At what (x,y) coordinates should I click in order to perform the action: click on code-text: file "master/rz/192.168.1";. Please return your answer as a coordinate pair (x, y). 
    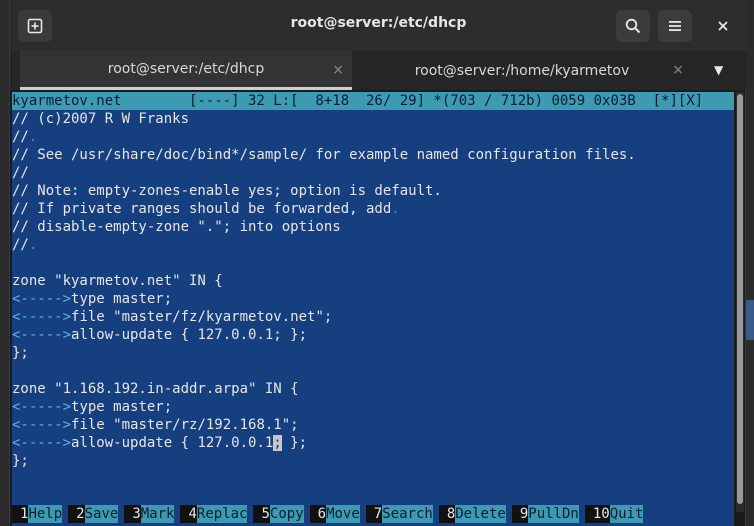
    Looking at the image, I should click on (185, 425).